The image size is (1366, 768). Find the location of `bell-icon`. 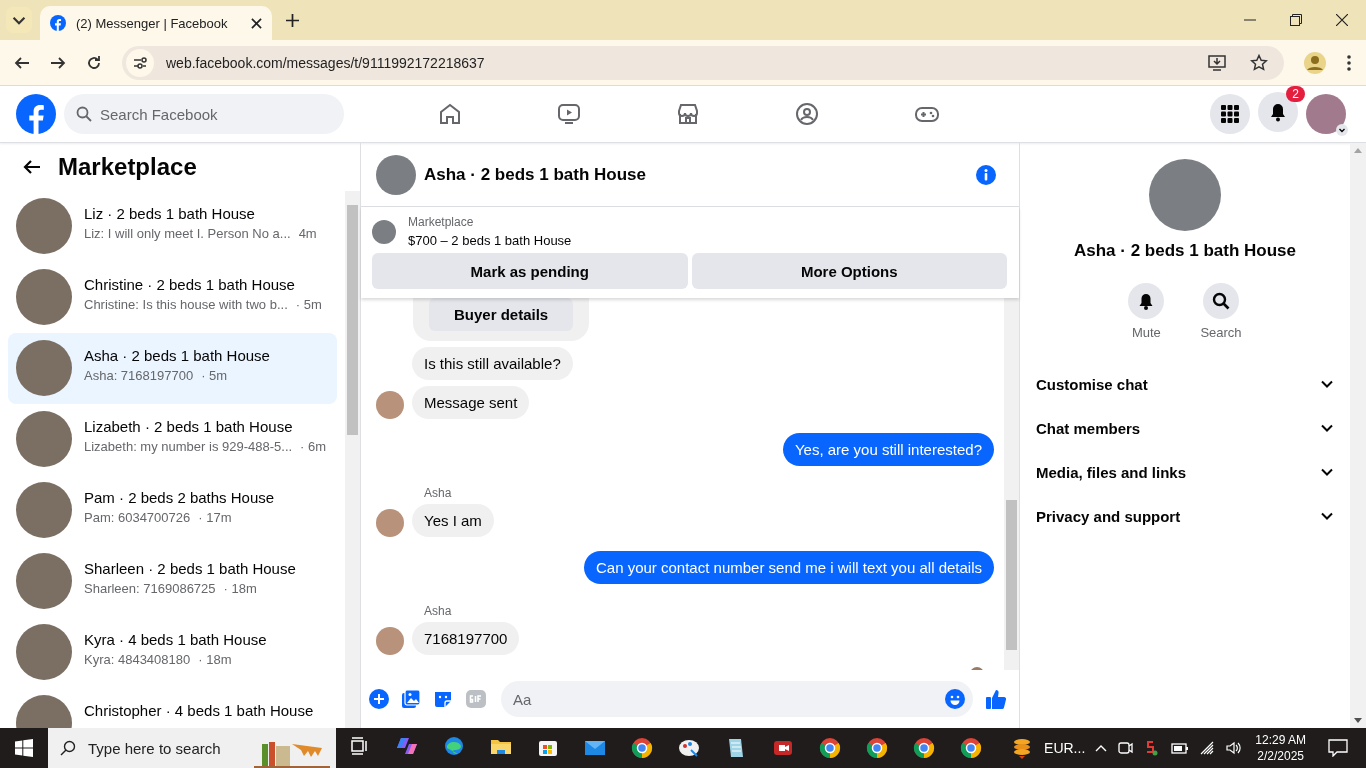

bell-icon is located at coordinates (1146, 301).